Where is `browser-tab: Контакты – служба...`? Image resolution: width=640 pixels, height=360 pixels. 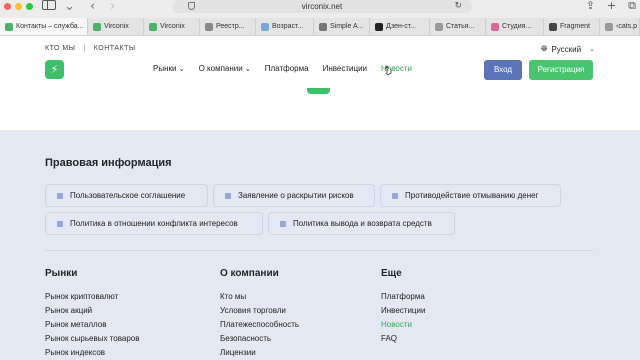
browser-tab: Контакты – служба... is located at coordinates (44, 26).